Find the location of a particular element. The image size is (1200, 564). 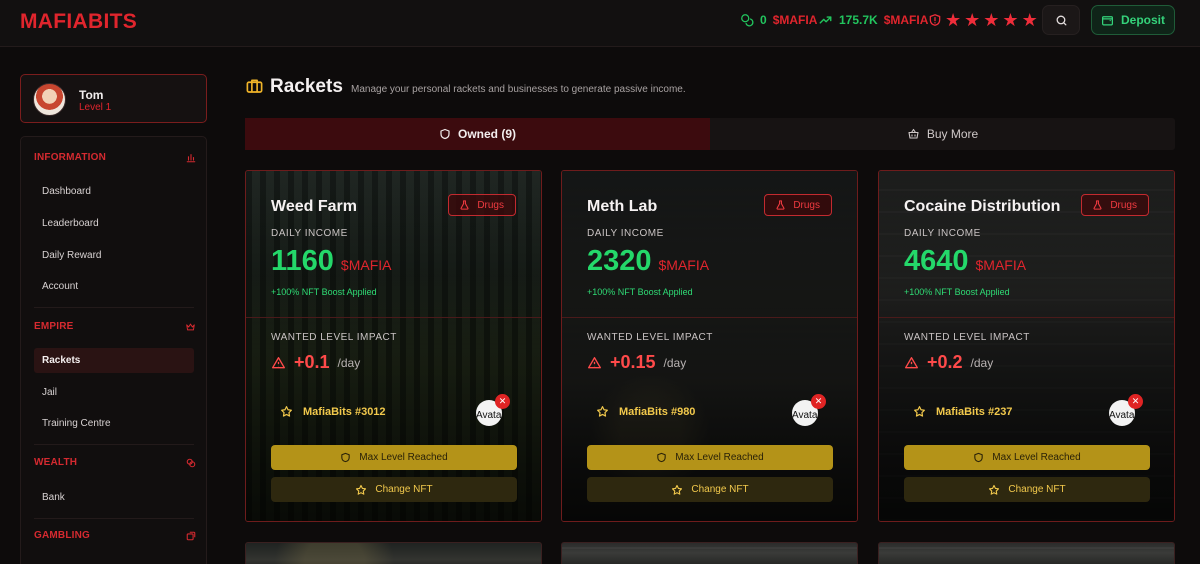

sidebar-item-leaderboard: Leaderboard is located at coordinates (114, 223).